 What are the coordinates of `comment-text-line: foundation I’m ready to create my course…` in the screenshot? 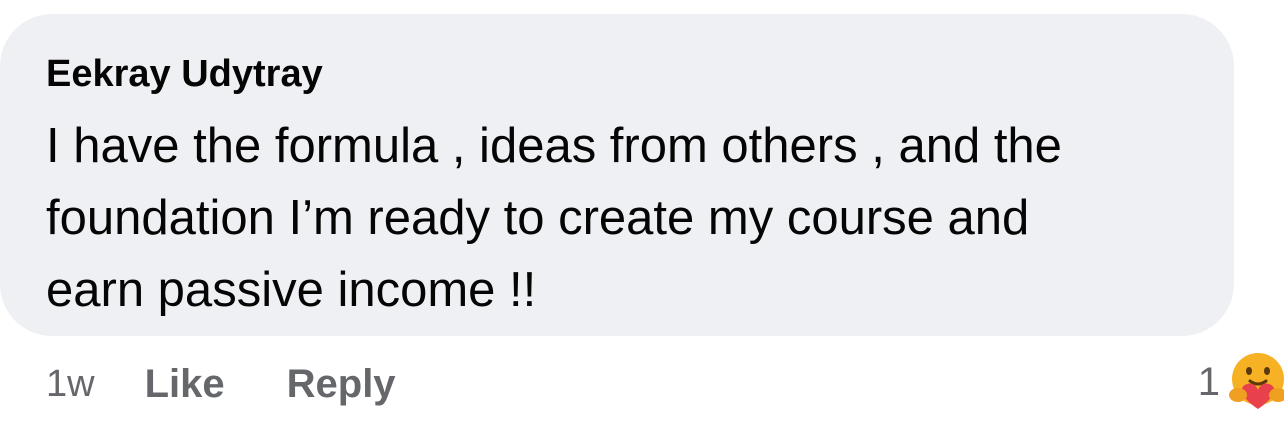 It's located at (538, 218).